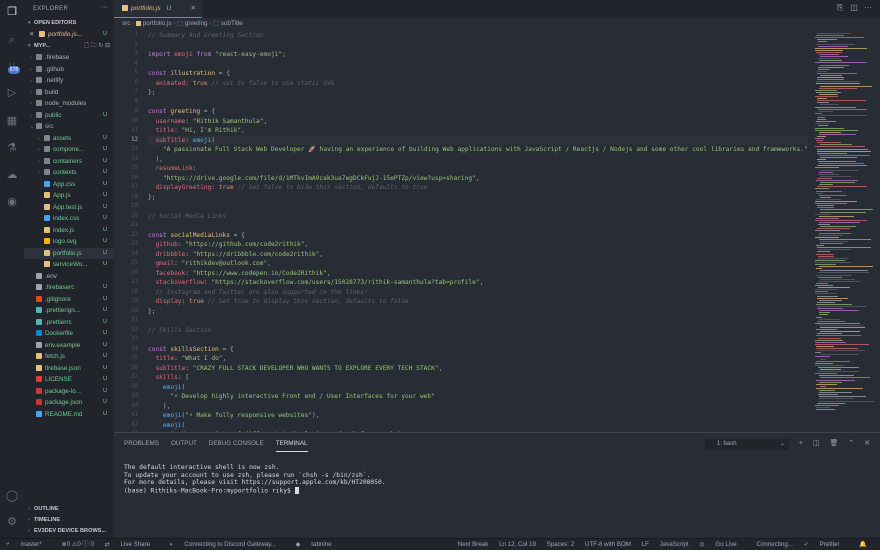  Describe the element at coordinates (69, 127) in the screenshot. I see `tree-item: ⌄ src` at that location.